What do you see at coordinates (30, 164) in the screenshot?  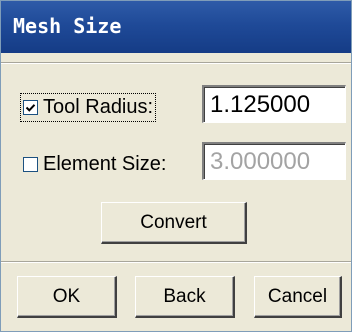 I see `element-size-checkbox` at bounding box center [30, 164].